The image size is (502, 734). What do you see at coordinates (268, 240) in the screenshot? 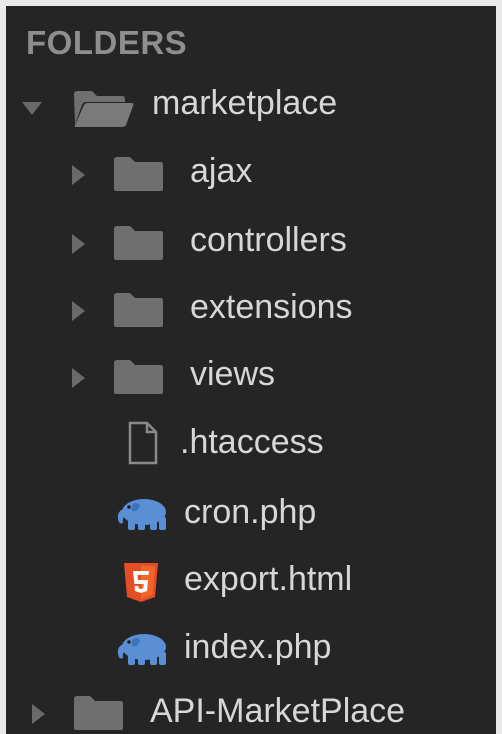
I see `tree-item-label: controllers` at bounding box center [268, 240].